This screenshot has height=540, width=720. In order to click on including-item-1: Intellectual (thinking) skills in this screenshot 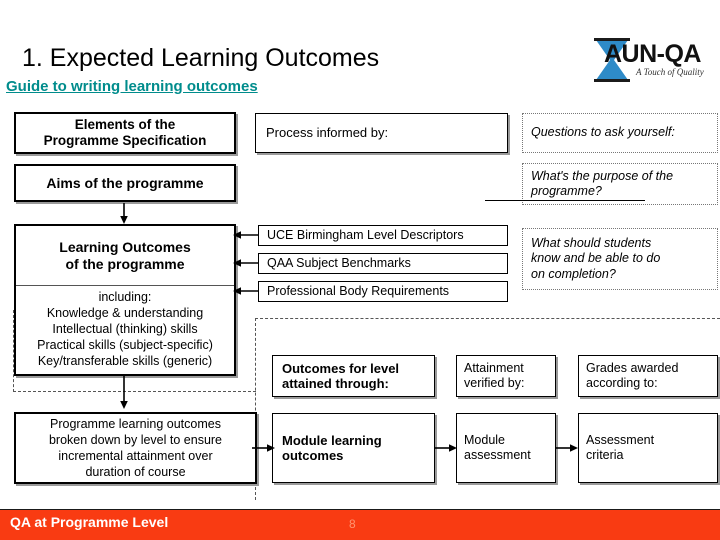, I will do `click(125, 329)`.